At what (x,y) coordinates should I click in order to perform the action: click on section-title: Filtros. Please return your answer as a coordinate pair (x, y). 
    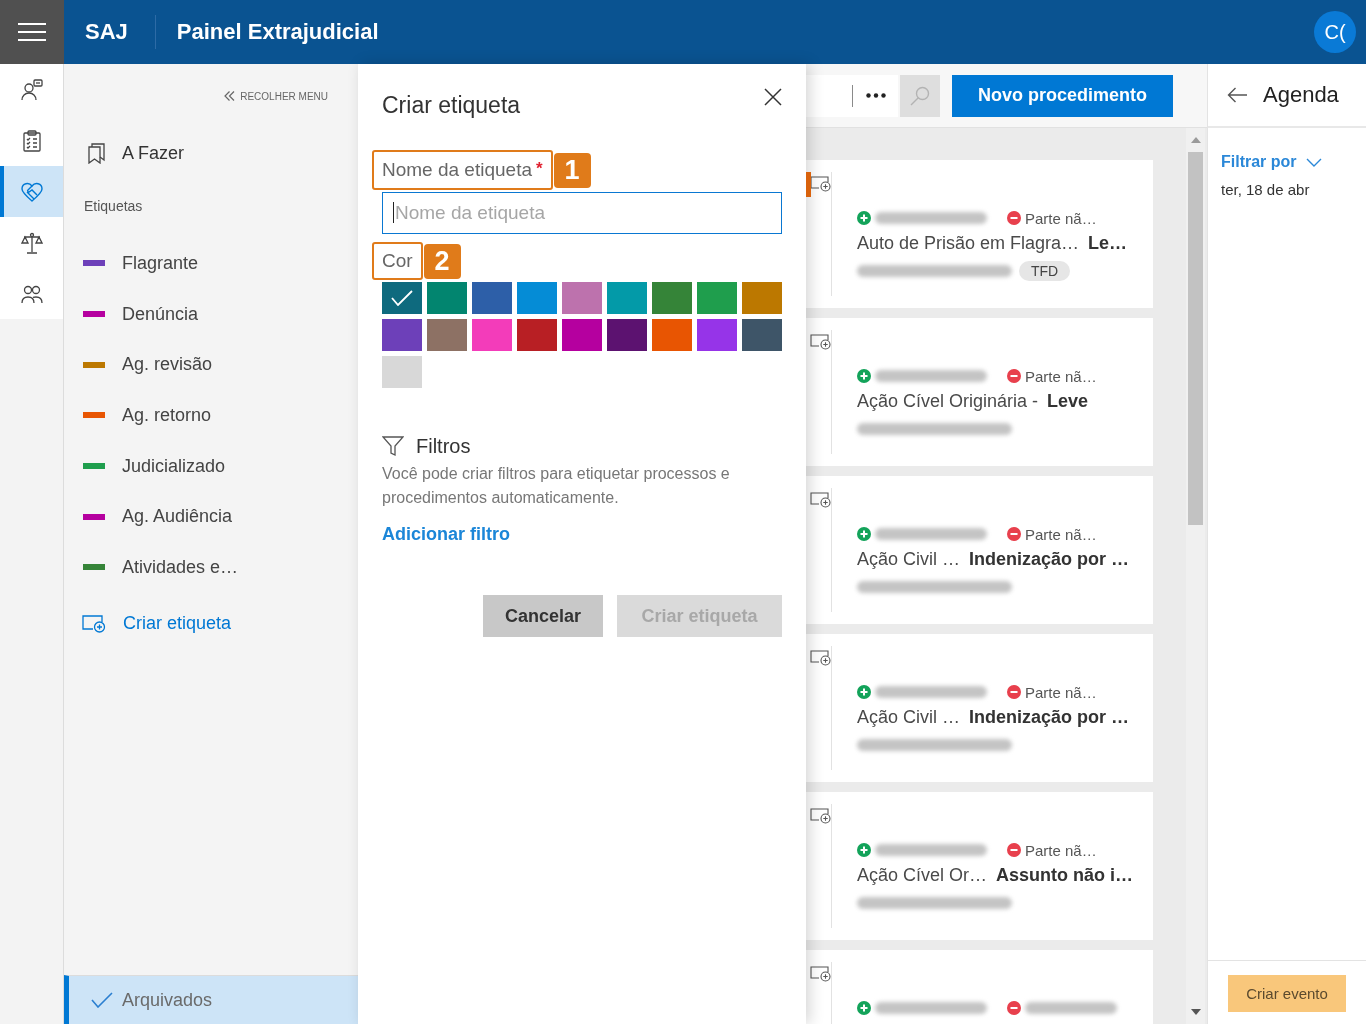
    Looking at the image, I should click on (443, 446).